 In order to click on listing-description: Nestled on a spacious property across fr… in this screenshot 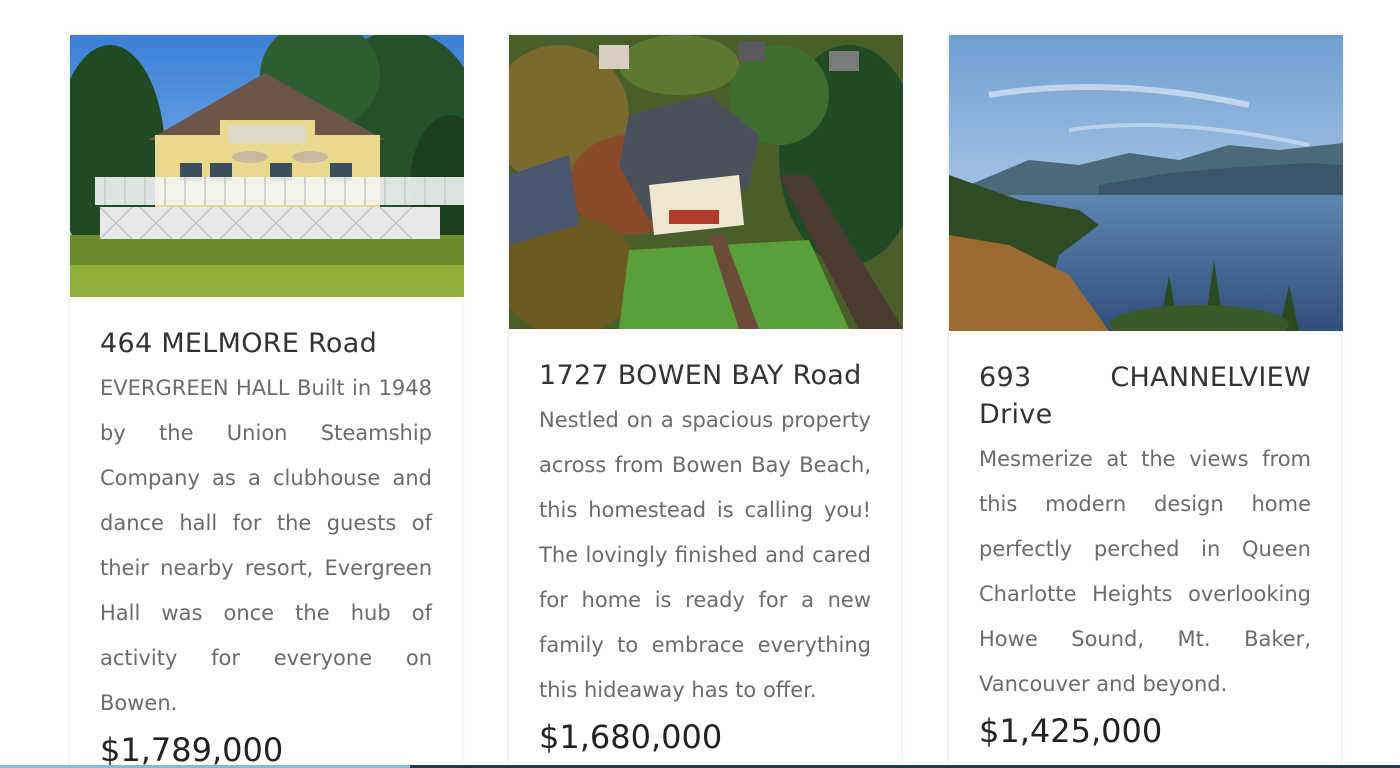, I will do `click(705, 555)`.